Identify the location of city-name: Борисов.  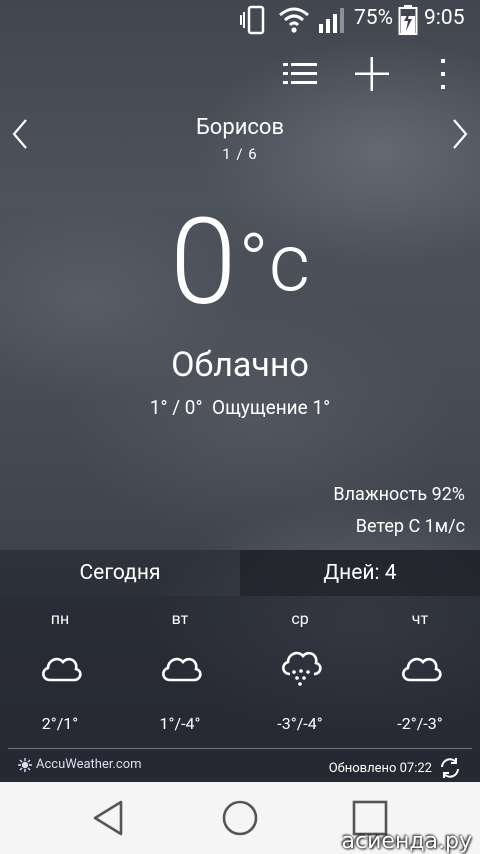
(240, 127).